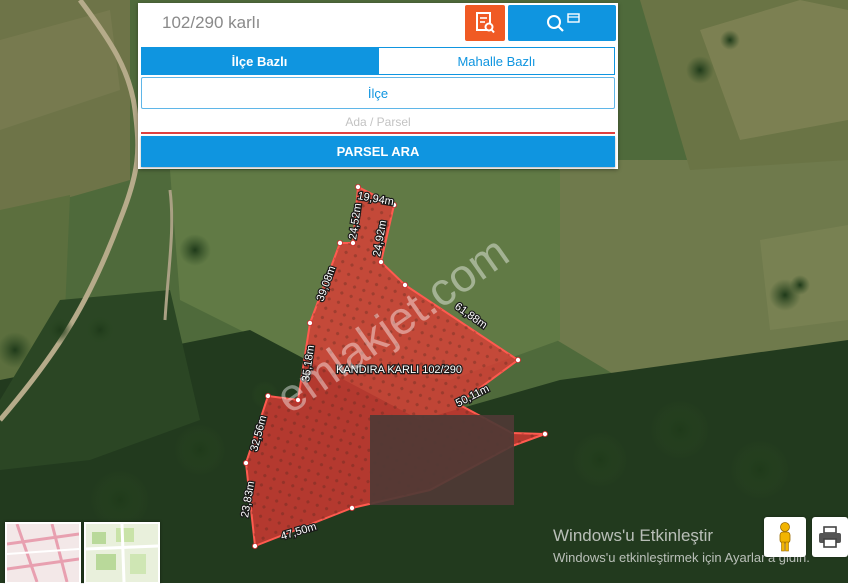 The image size is (848, 584). I want to click on search-icon, so click(563, 22).